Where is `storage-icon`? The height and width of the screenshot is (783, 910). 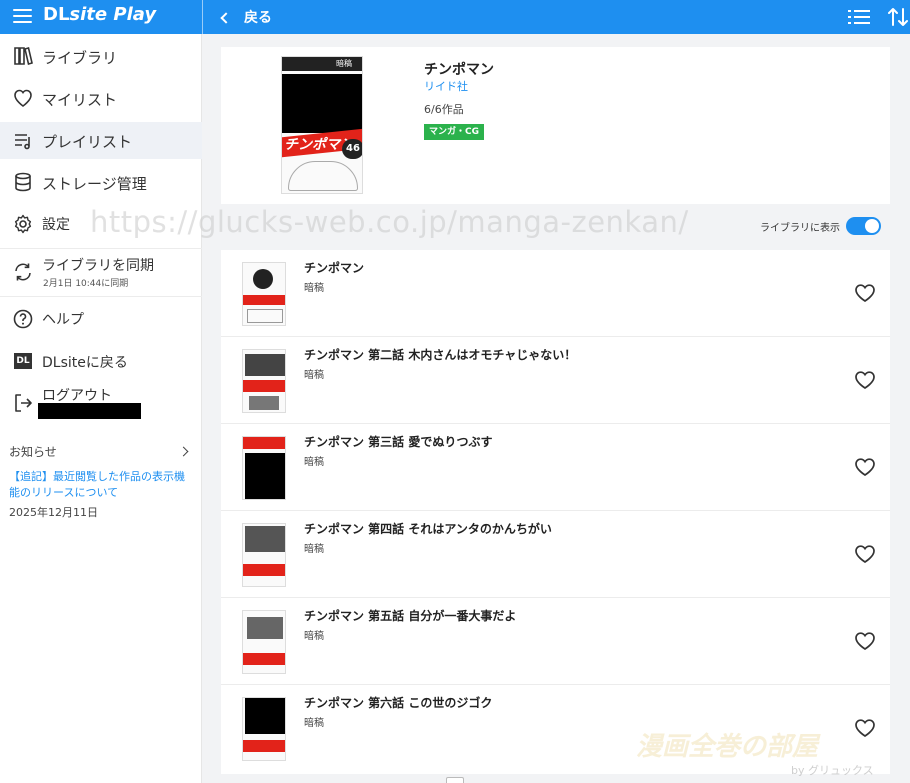
storage-icon is located at coordinates (23, 182).